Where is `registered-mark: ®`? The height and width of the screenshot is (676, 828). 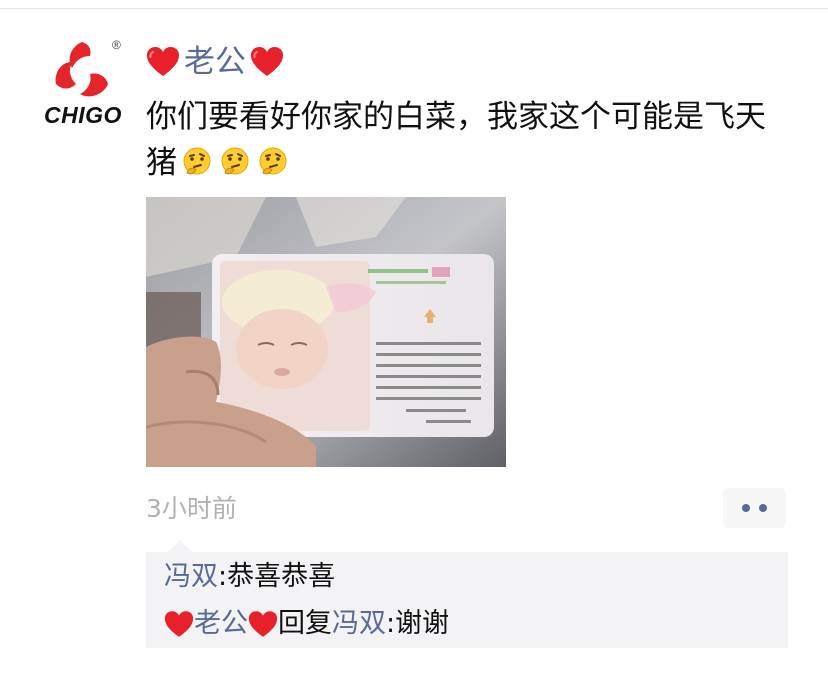 registered-mark: ® is located at coordinates (116, 45).